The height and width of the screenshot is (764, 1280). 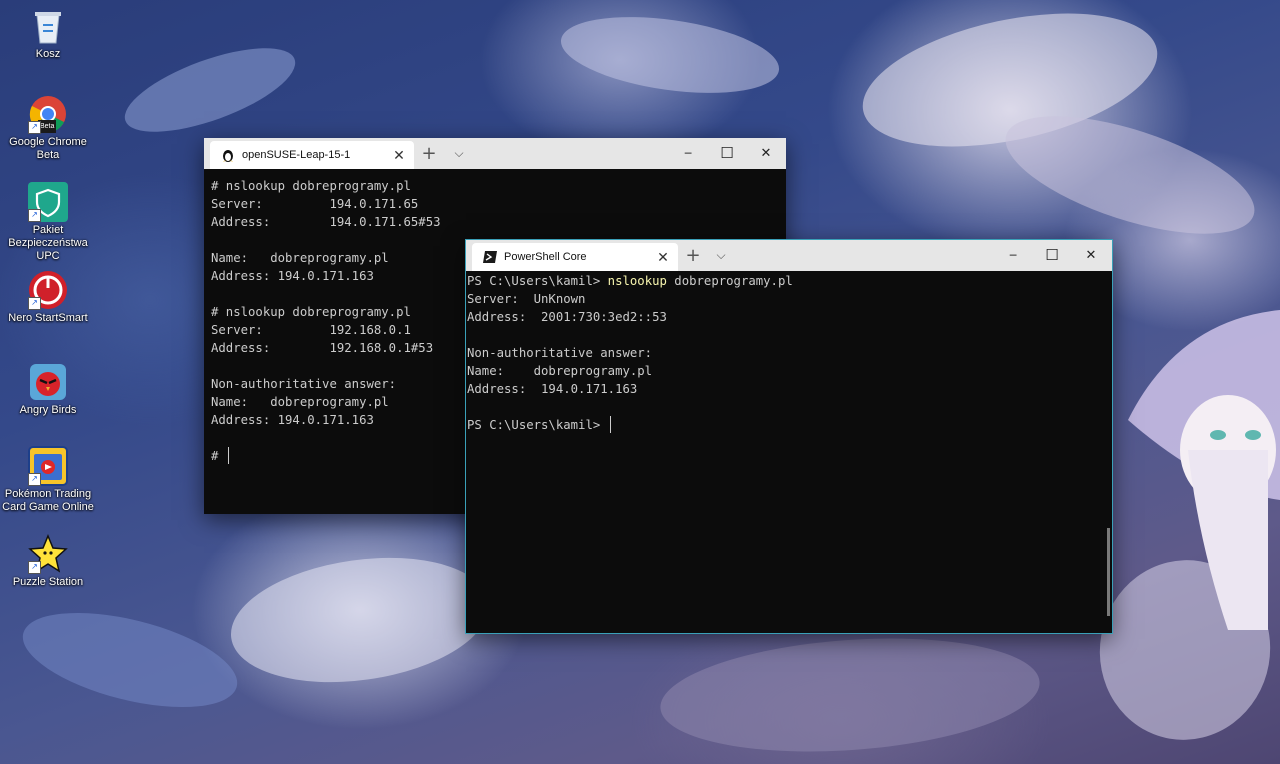 I want to click on desktop-icon-label: Pokémon Trading Card Game Online, so click(x=48, y=500).